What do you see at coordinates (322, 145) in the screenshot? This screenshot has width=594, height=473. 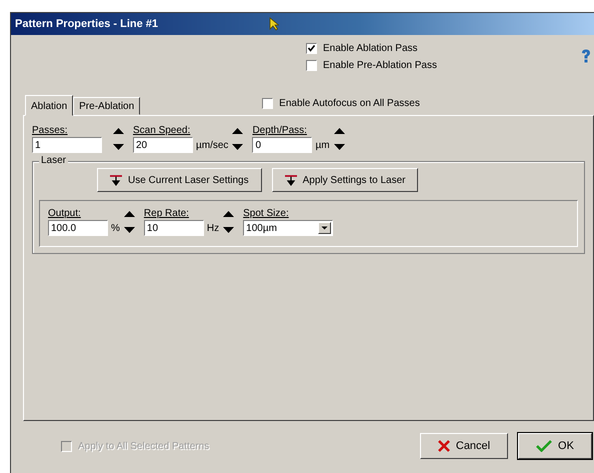 I see `unit-label: µm` at bounding box center [322, 145].